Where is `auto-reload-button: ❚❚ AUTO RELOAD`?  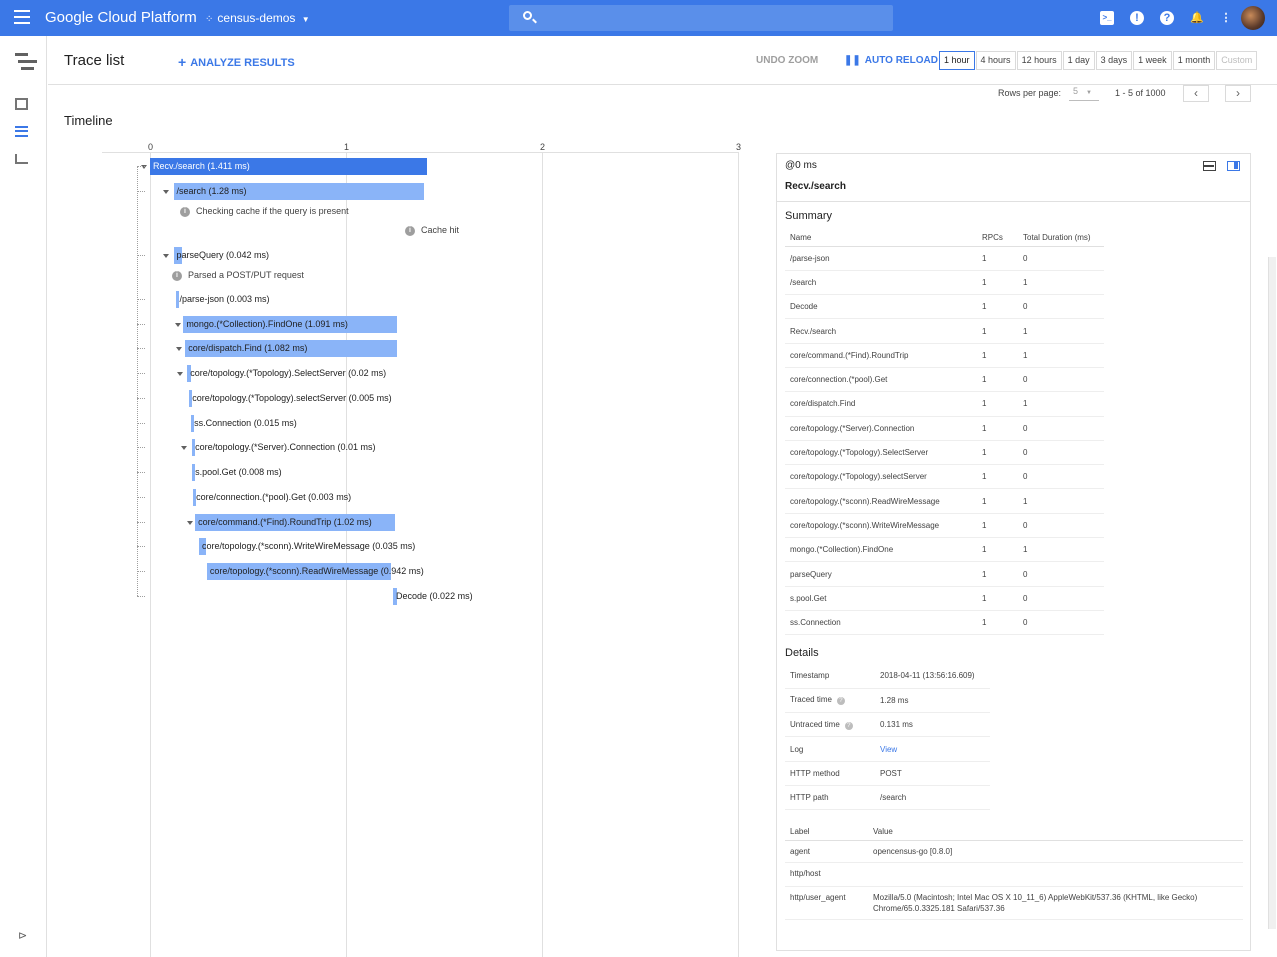 auto-reload-button: ❚❚ AUTO RELOAD is located at coordinates (891, 60).